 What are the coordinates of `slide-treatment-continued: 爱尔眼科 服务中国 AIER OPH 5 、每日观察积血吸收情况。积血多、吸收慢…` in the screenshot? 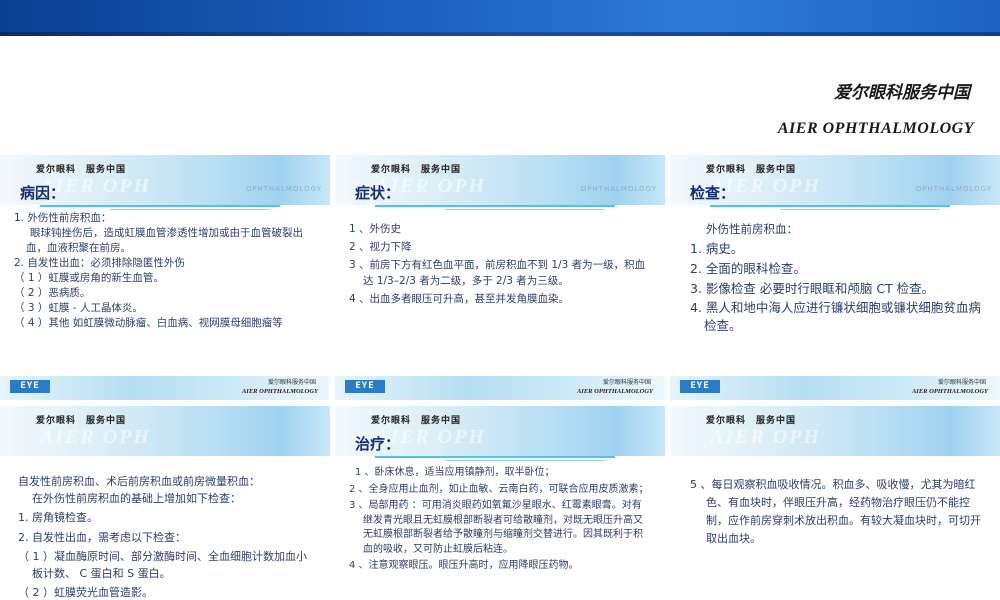 It's located at (835, 503).